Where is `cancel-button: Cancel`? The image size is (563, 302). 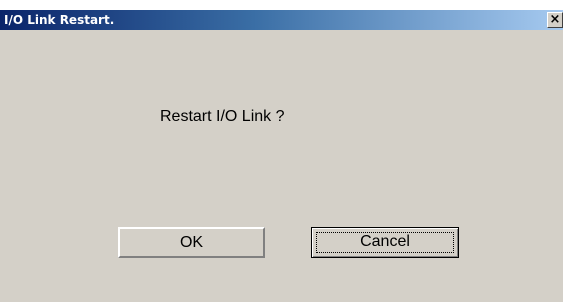
cancel-button: Cancel is located at coordinates (385, 242).